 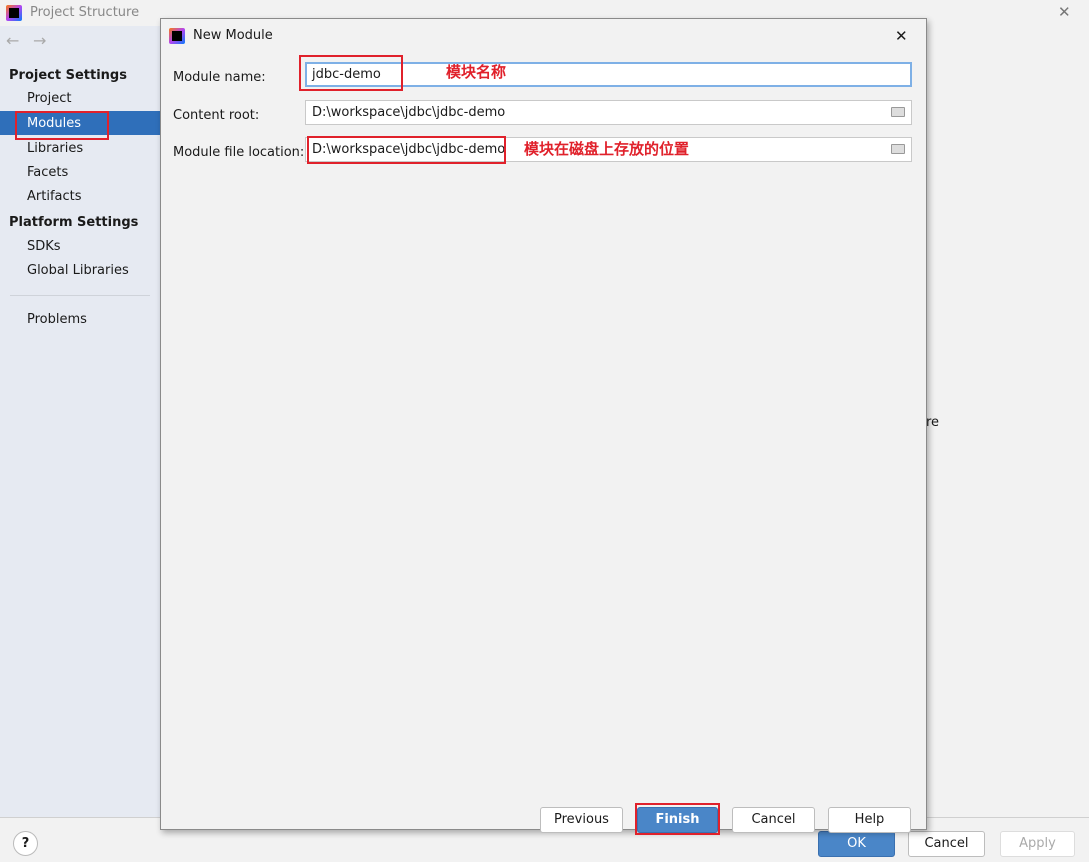 What do you see at coordinates (677, 819) in the screenshot?
I see `annotation-box-finish` at bounding box center [677, 819].